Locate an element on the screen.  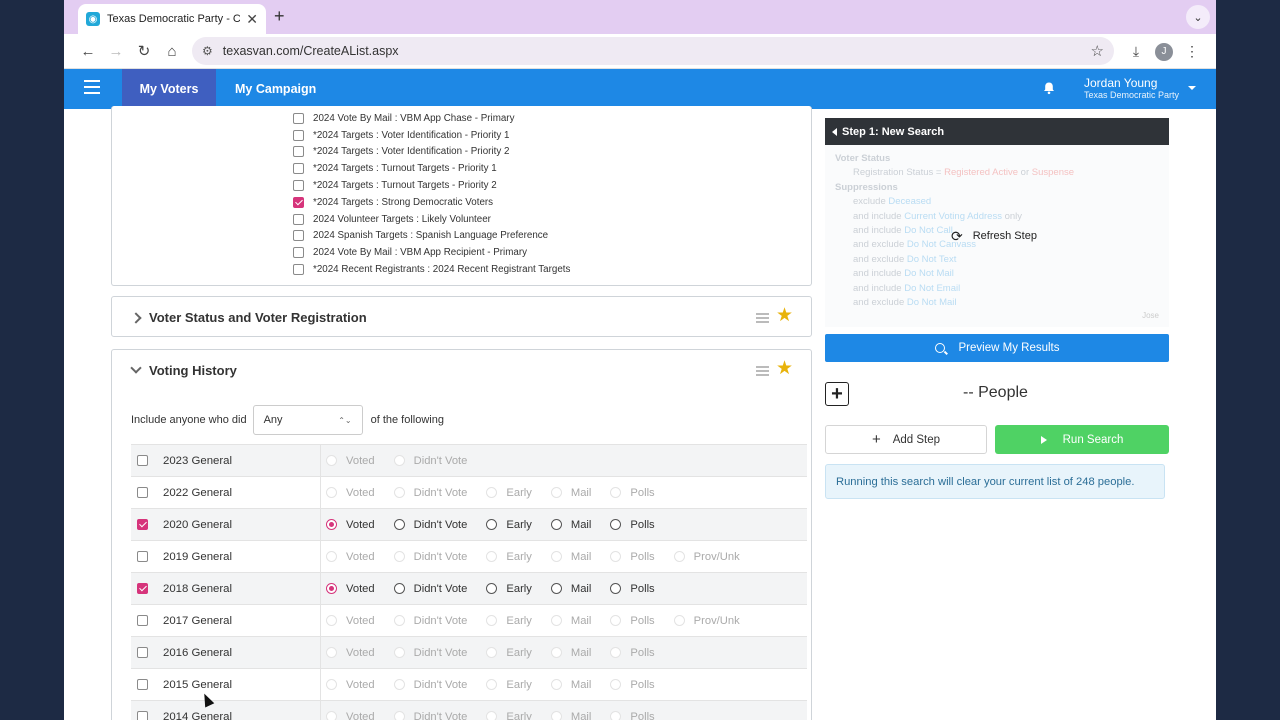
back-icon: ← is located at coordinates (88, 51).